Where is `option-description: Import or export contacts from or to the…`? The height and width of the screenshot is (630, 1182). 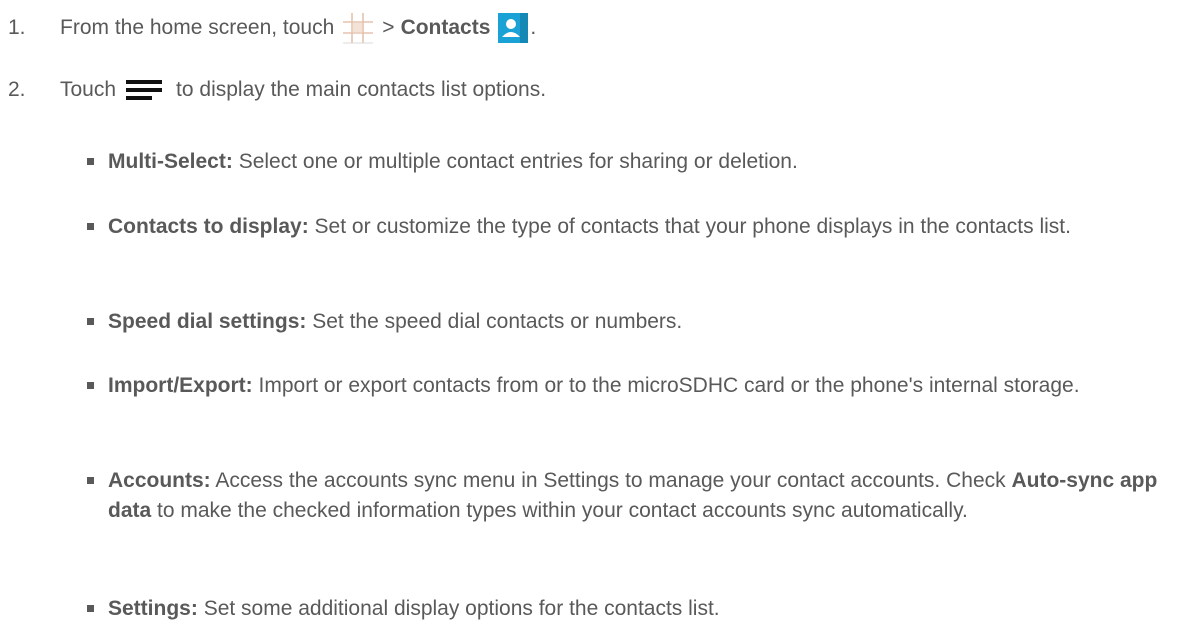 option-description: Import or export contacts from or to the… is located at coordinates (669, 385).